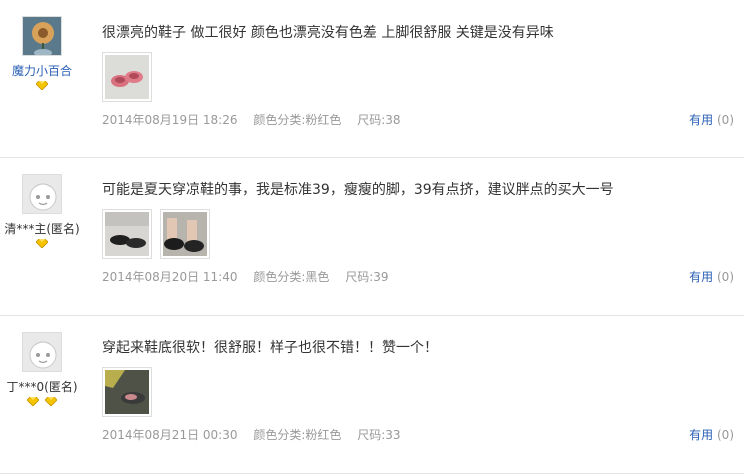 This screenshot has height=474, width=744. What do you see at coordinates (328, 33) in the screenshot?
I see `review-text: 很漂亮的鞋子 做工很好 颜色也漂亮没有色差 上脚很舒服 关键是没有异味` at bounding box center [328, 33].